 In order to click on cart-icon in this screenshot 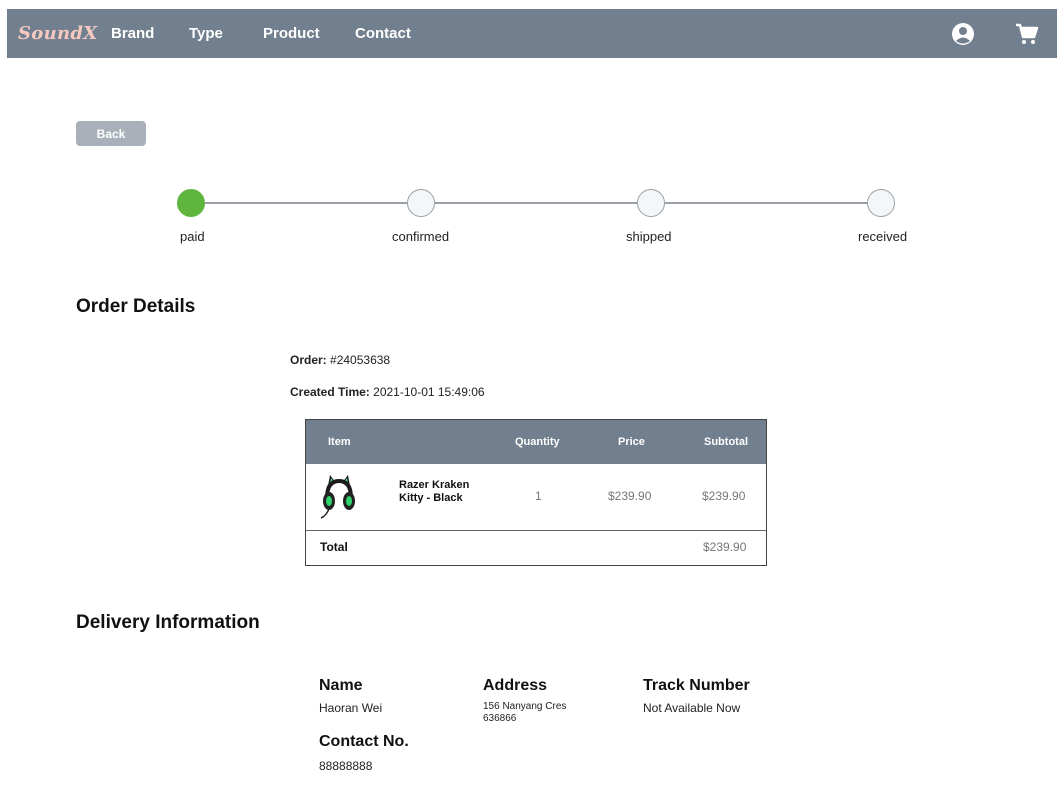, I will do `click(1027, 34)`.